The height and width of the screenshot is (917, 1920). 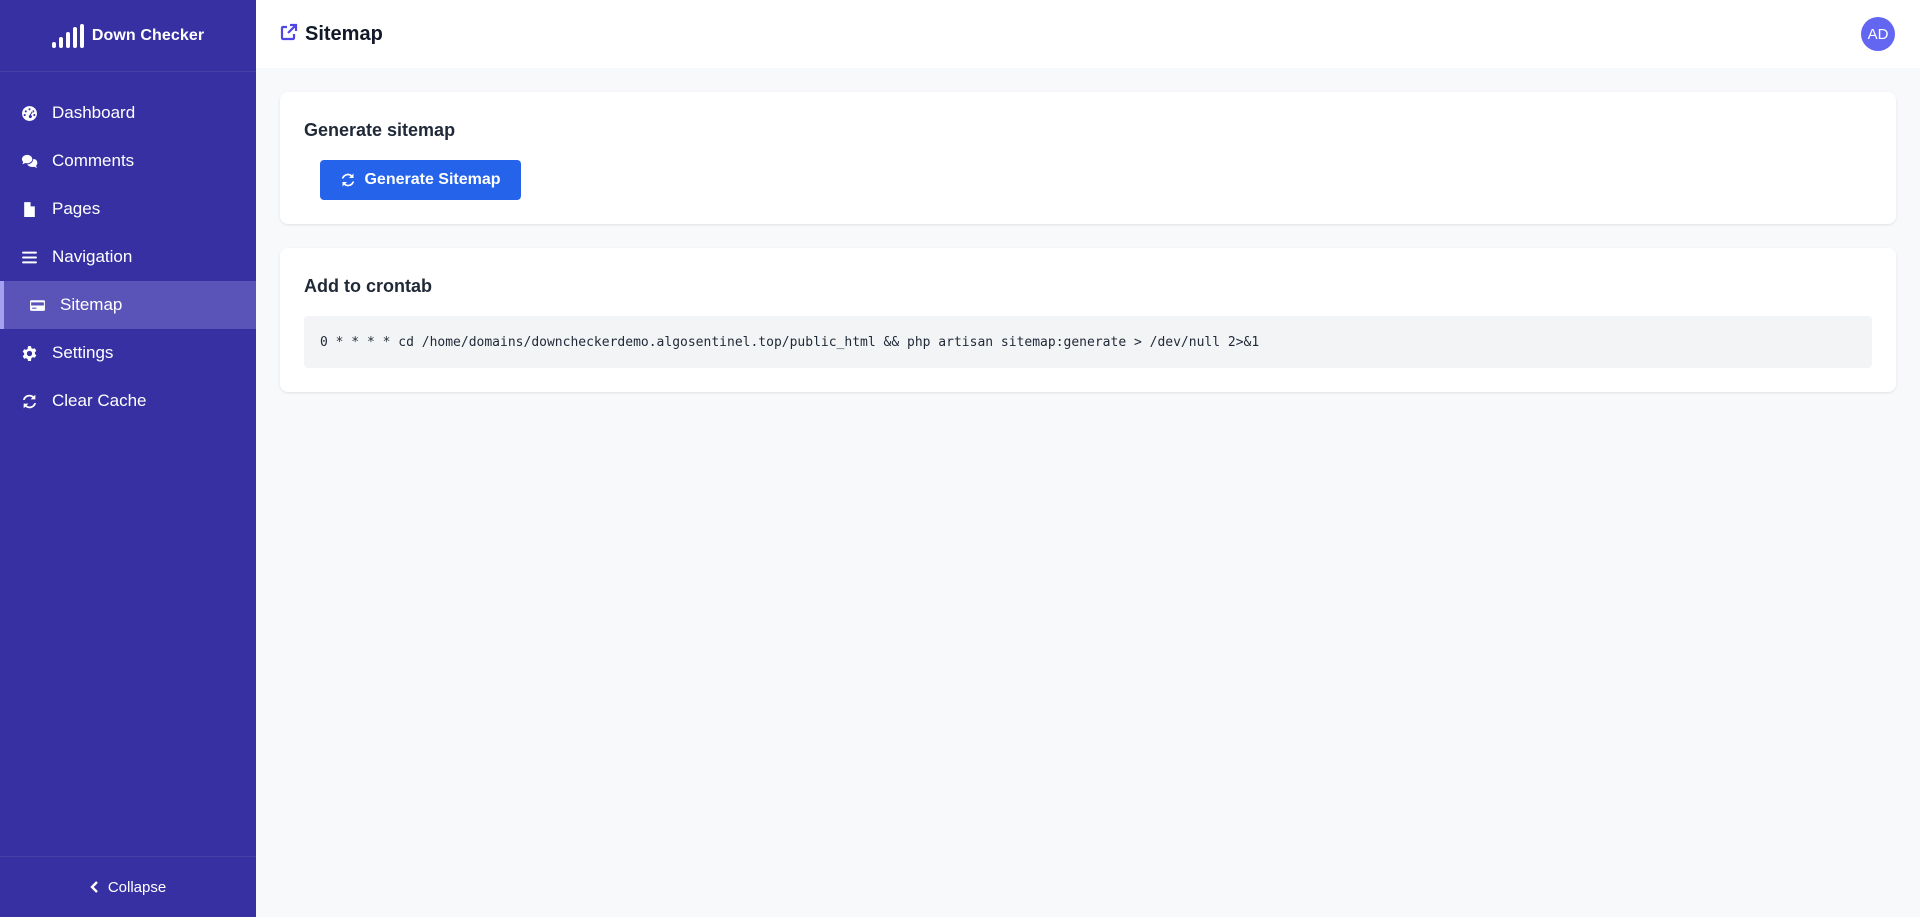 I want to click on sidebar-item-clear-cache: Clear Cache, so click(x=128, y=401).